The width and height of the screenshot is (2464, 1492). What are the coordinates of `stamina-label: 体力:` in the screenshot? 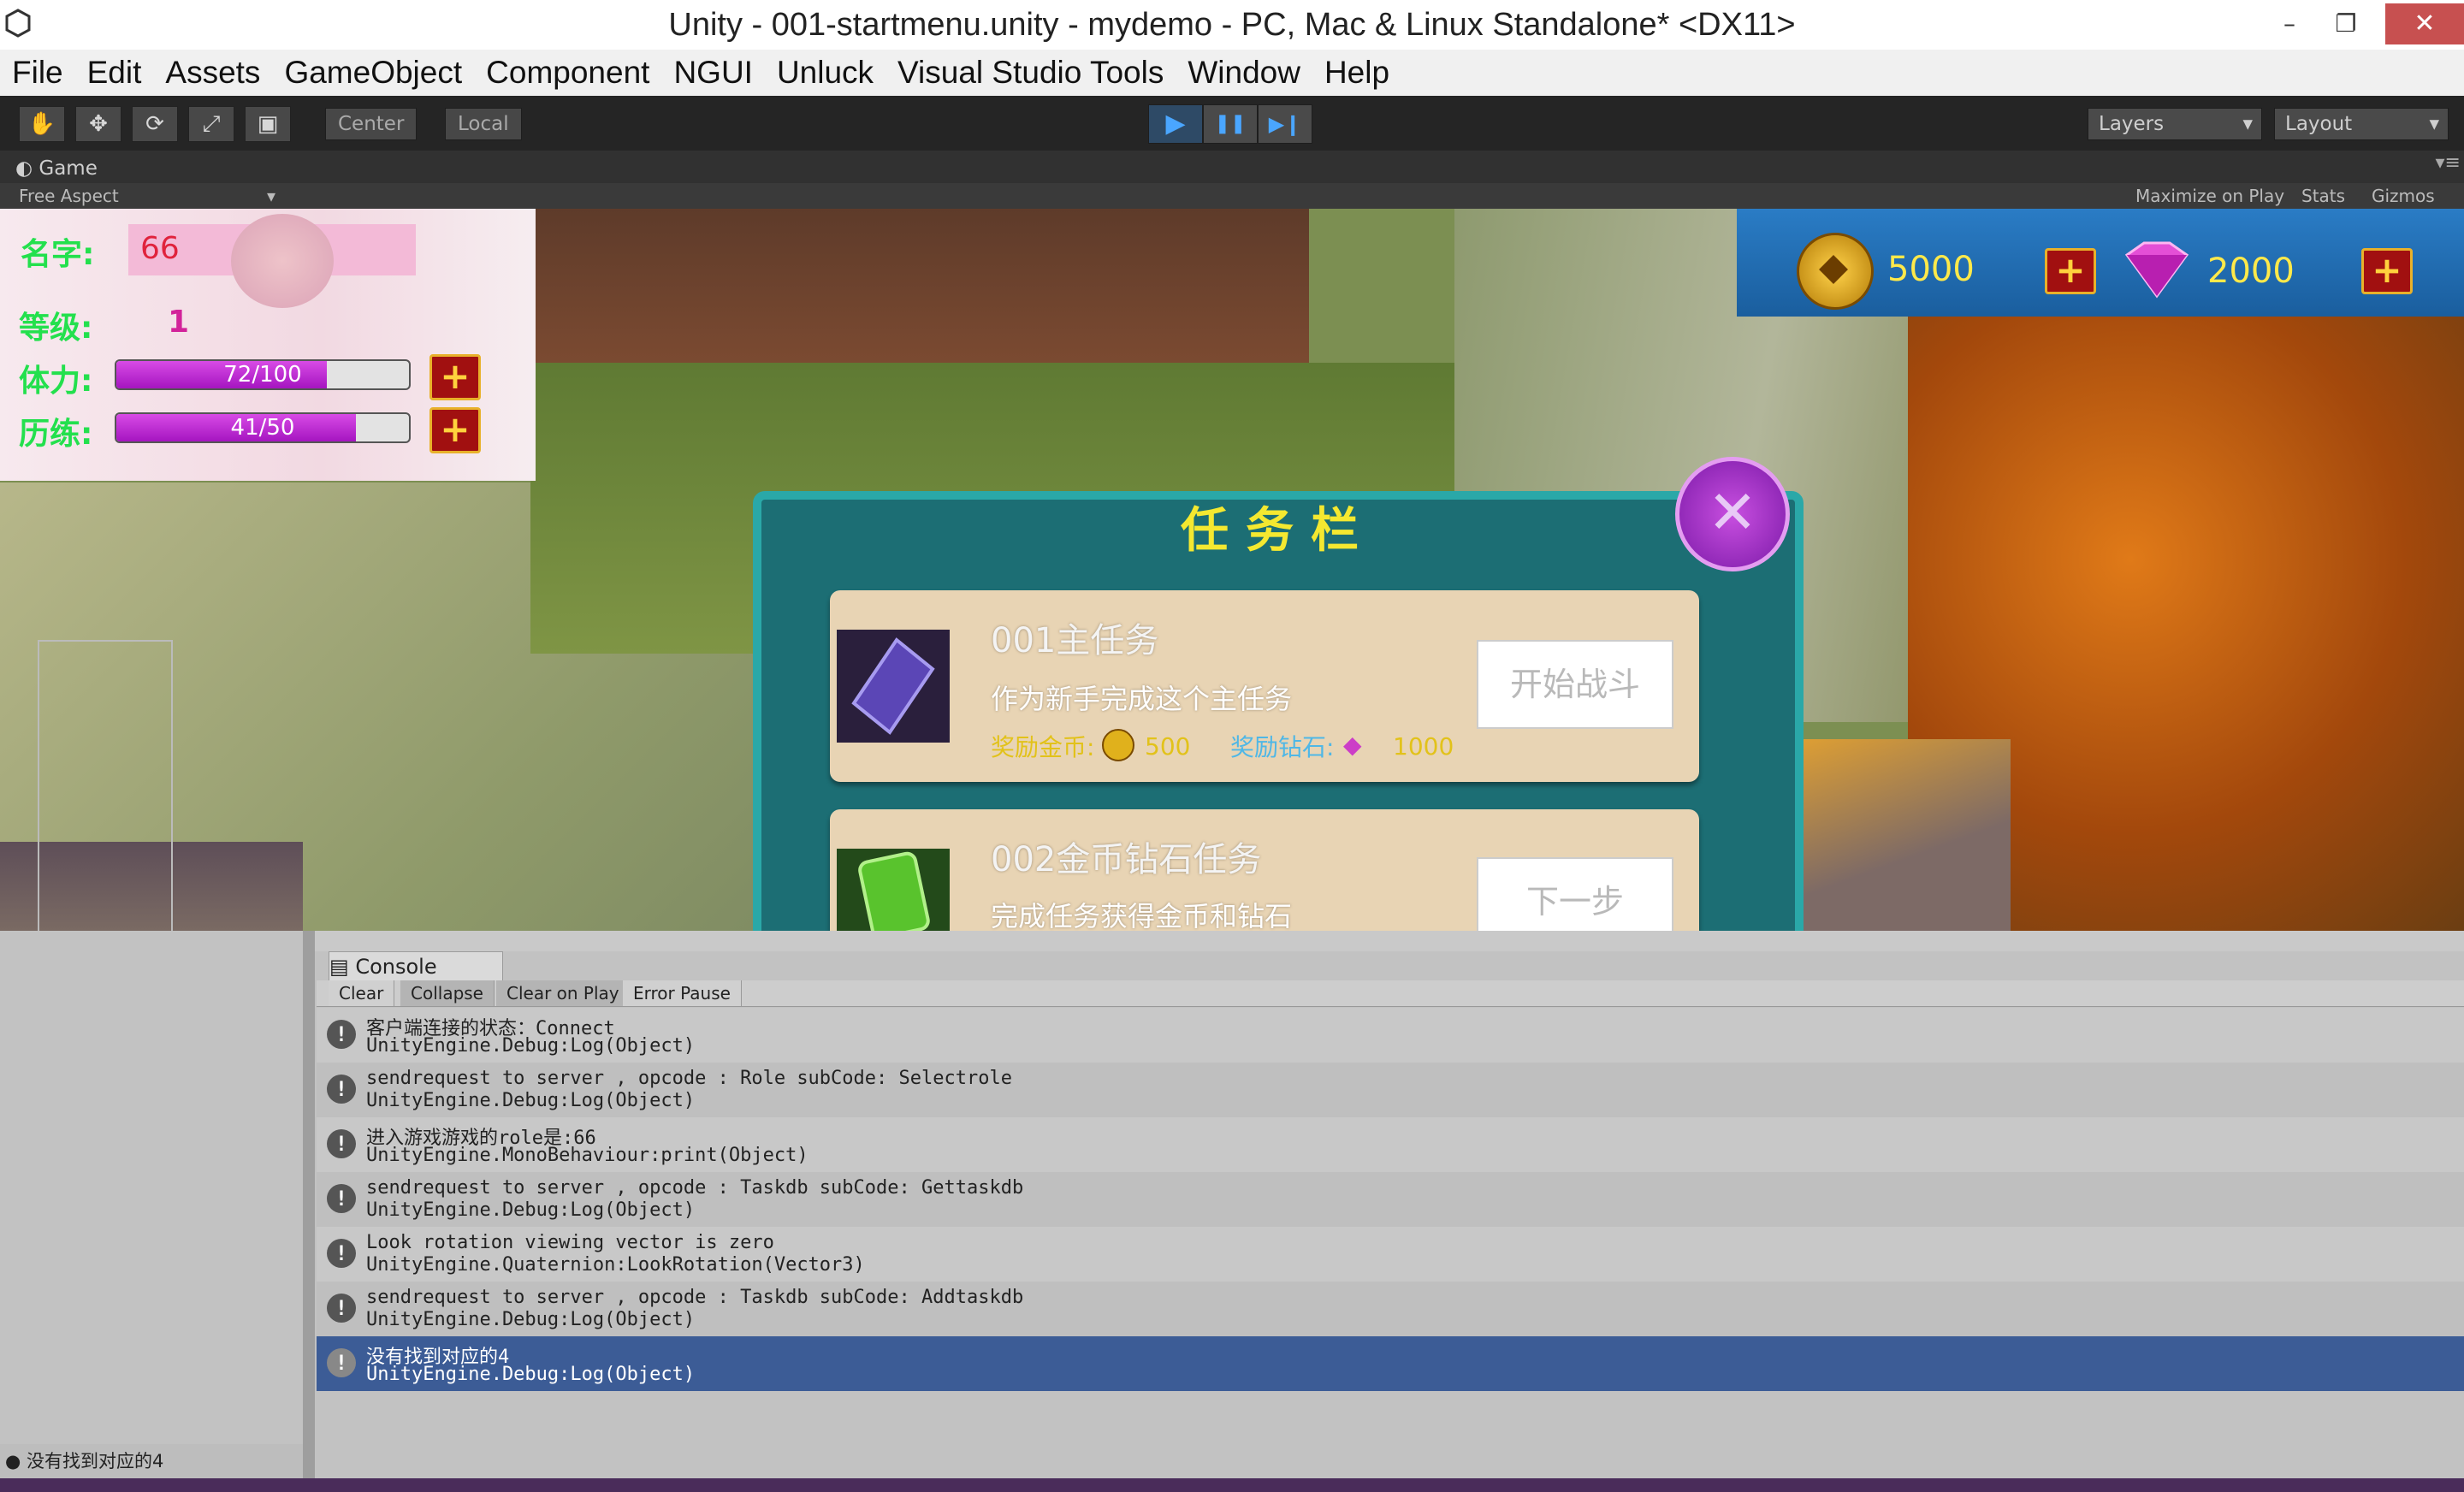 It's located at (56, 381).